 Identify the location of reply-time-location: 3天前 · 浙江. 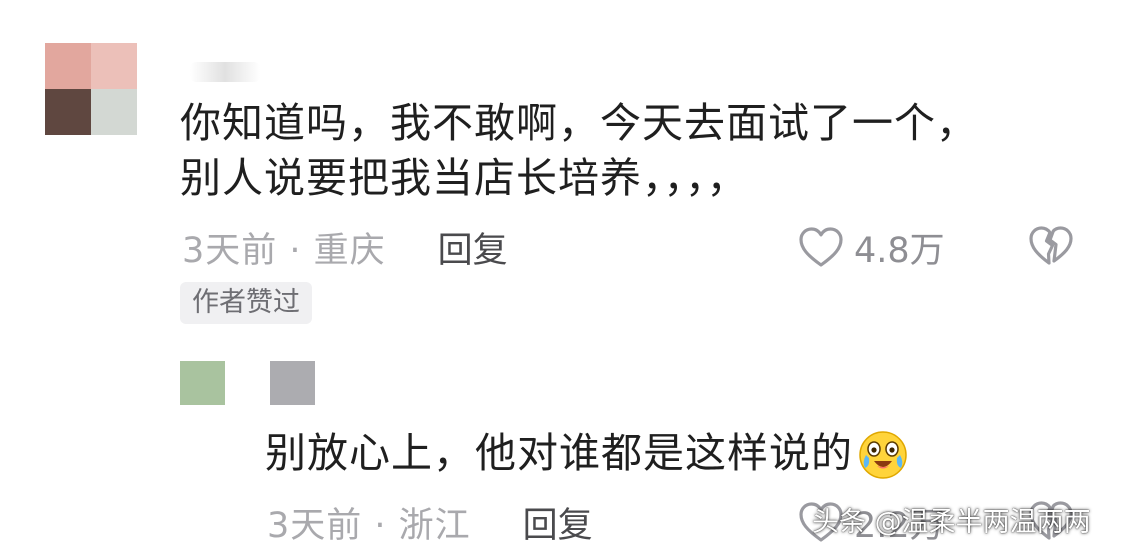
(369, 525).